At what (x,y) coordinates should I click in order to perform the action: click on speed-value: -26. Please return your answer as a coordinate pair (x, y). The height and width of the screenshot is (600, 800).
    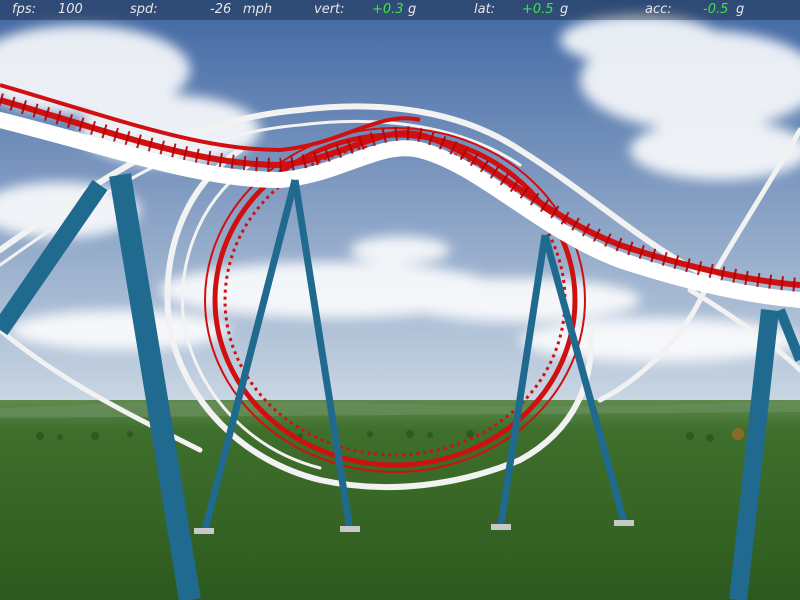
    Looking at the image, I should click on (221, 9).